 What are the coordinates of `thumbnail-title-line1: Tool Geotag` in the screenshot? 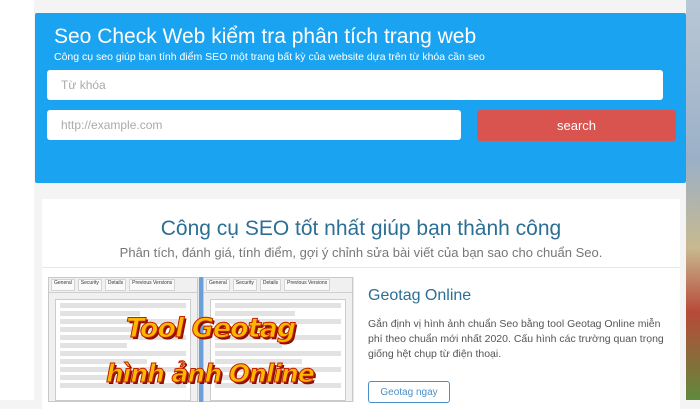 It's located at (210, 329).